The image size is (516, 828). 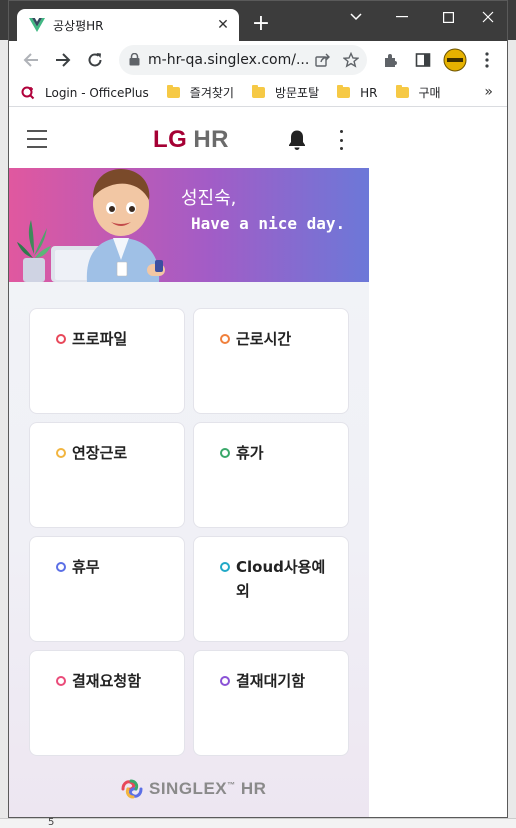 I want to click on bookmark-label: 구매, so click(x=429, y=93).